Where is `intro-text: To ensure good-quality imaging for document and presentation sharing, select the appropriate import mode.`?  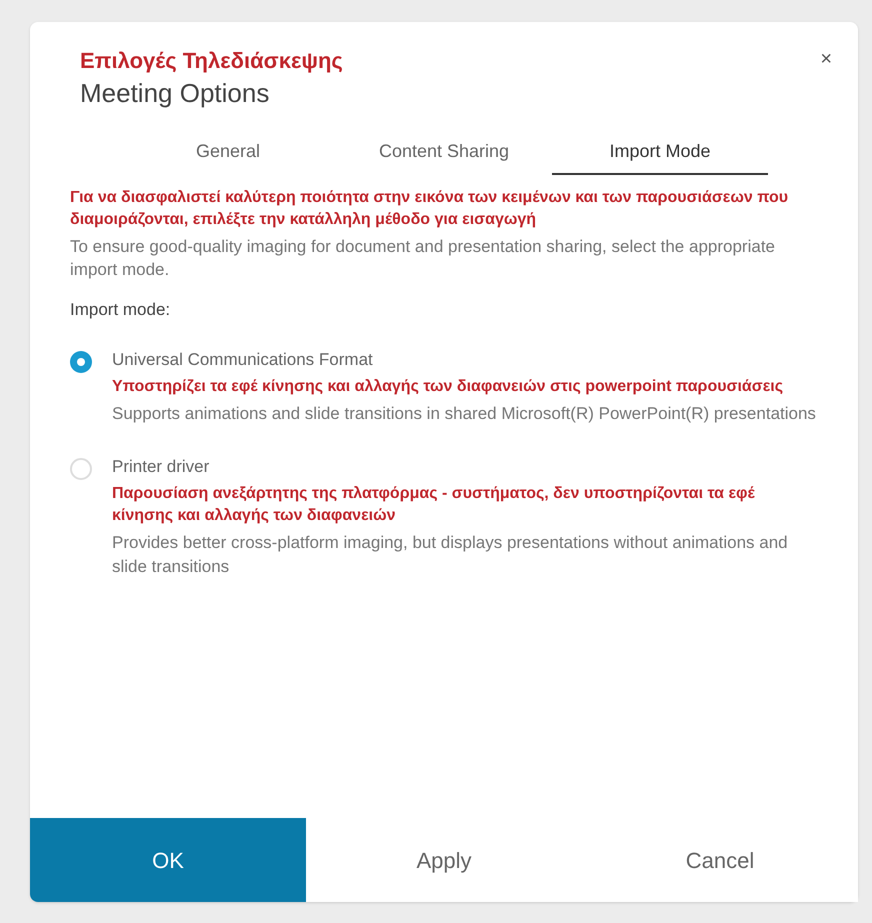
intro-text: To ensure good-quality imaging for document and presentation sharing, select the appropriate import mode. is located at coordinates (423, 258).